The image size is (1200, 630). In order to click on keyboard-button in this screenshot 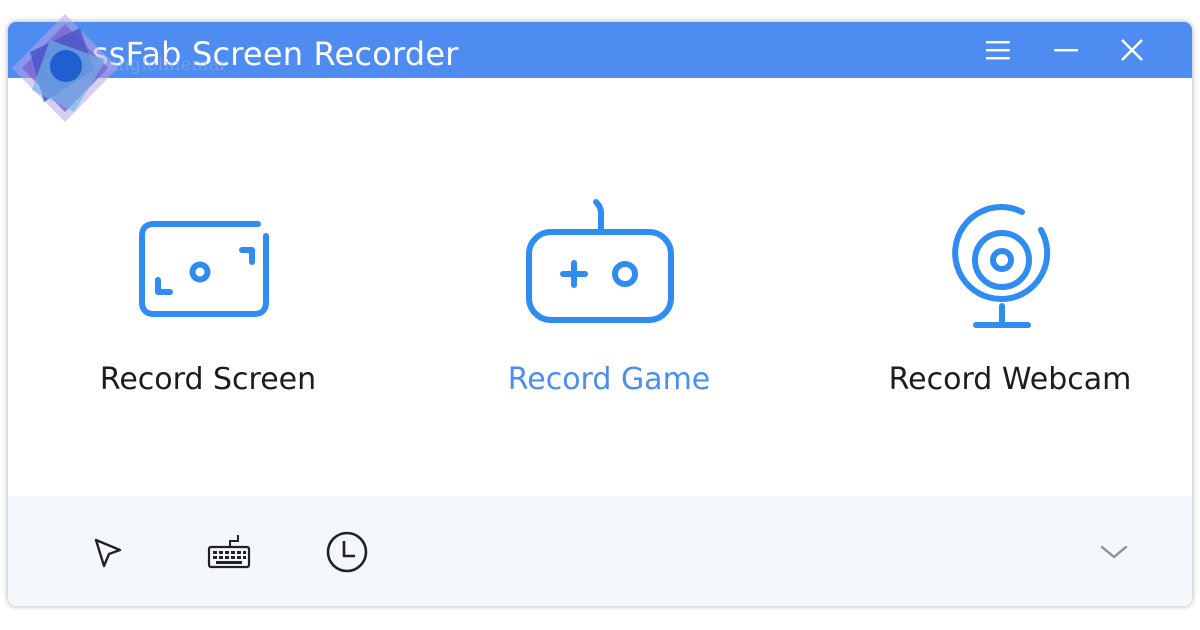, I will do `click(229, 552)`.